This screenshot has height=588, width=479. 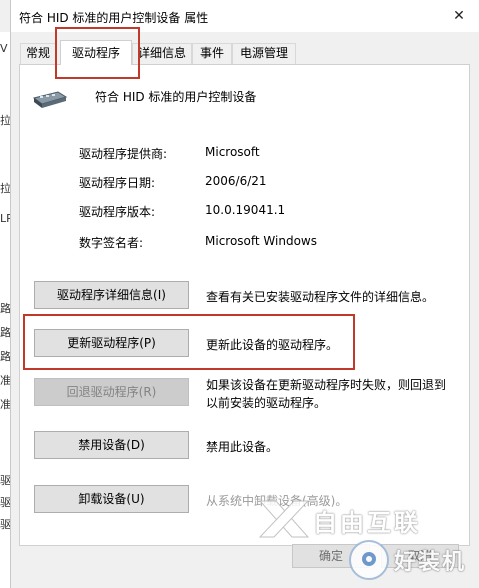 I want to click on window-title: 符合 HID 标准的用户控制设备 属性, so click(x=114, y=18).